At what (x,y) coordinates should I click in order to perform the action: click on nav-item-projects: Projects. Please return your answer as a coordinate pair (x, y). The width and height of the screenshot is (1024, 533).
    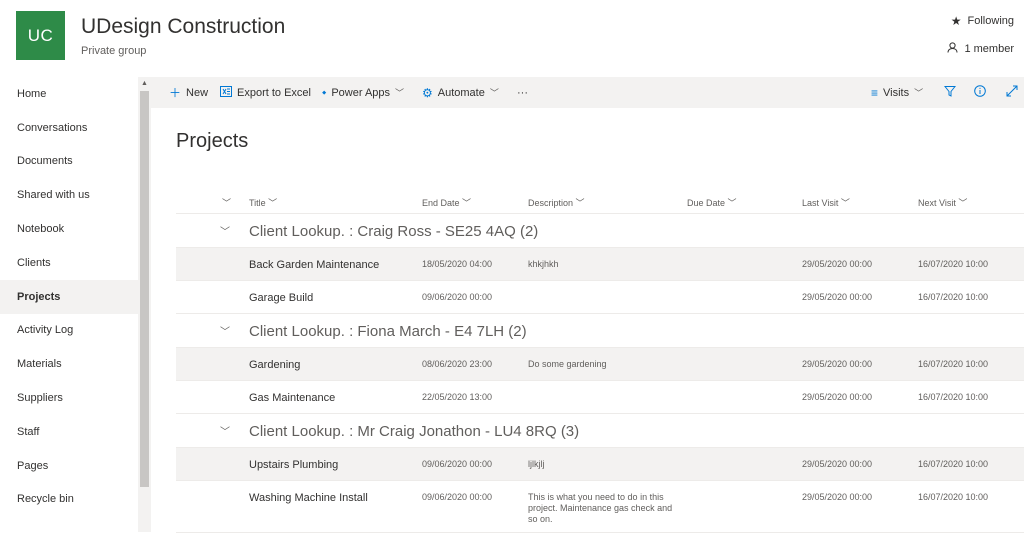
    Looking at the image, I should click on (69, 296).